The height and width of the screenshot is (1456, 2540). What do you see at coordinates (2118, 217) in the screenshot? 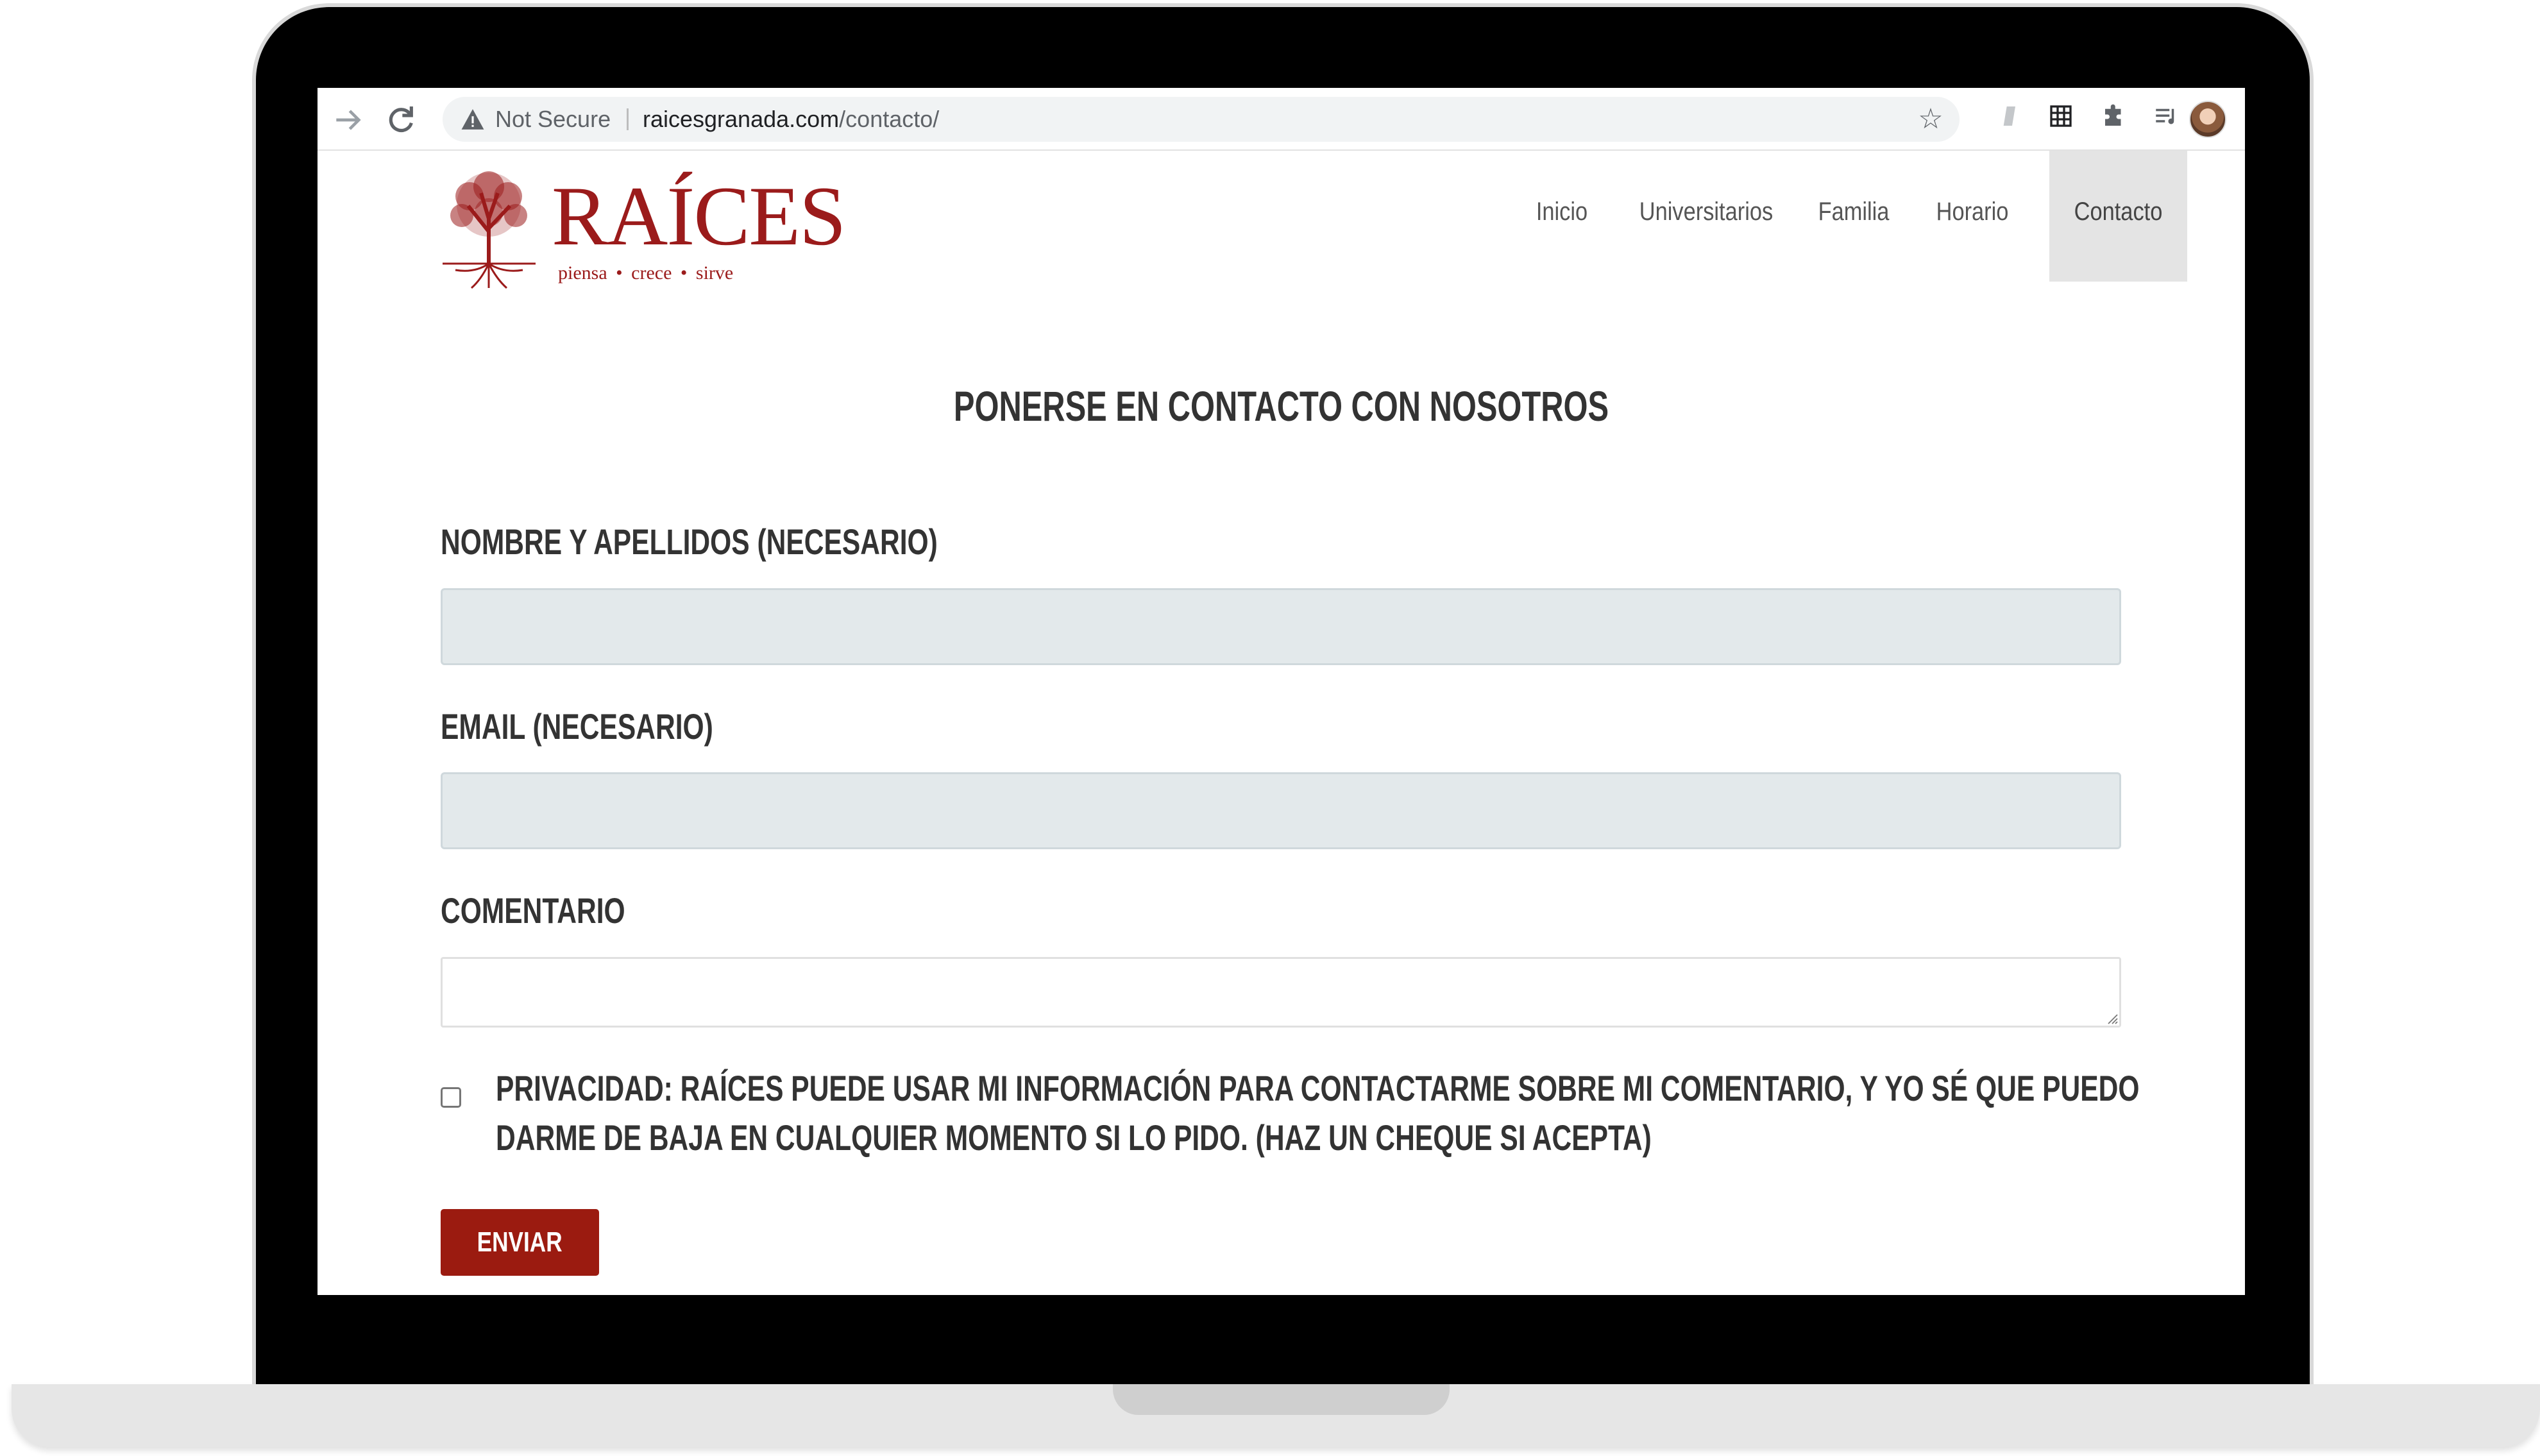
I see `nav-item-contacto: Contacto` at bounding box center [2118, 217].